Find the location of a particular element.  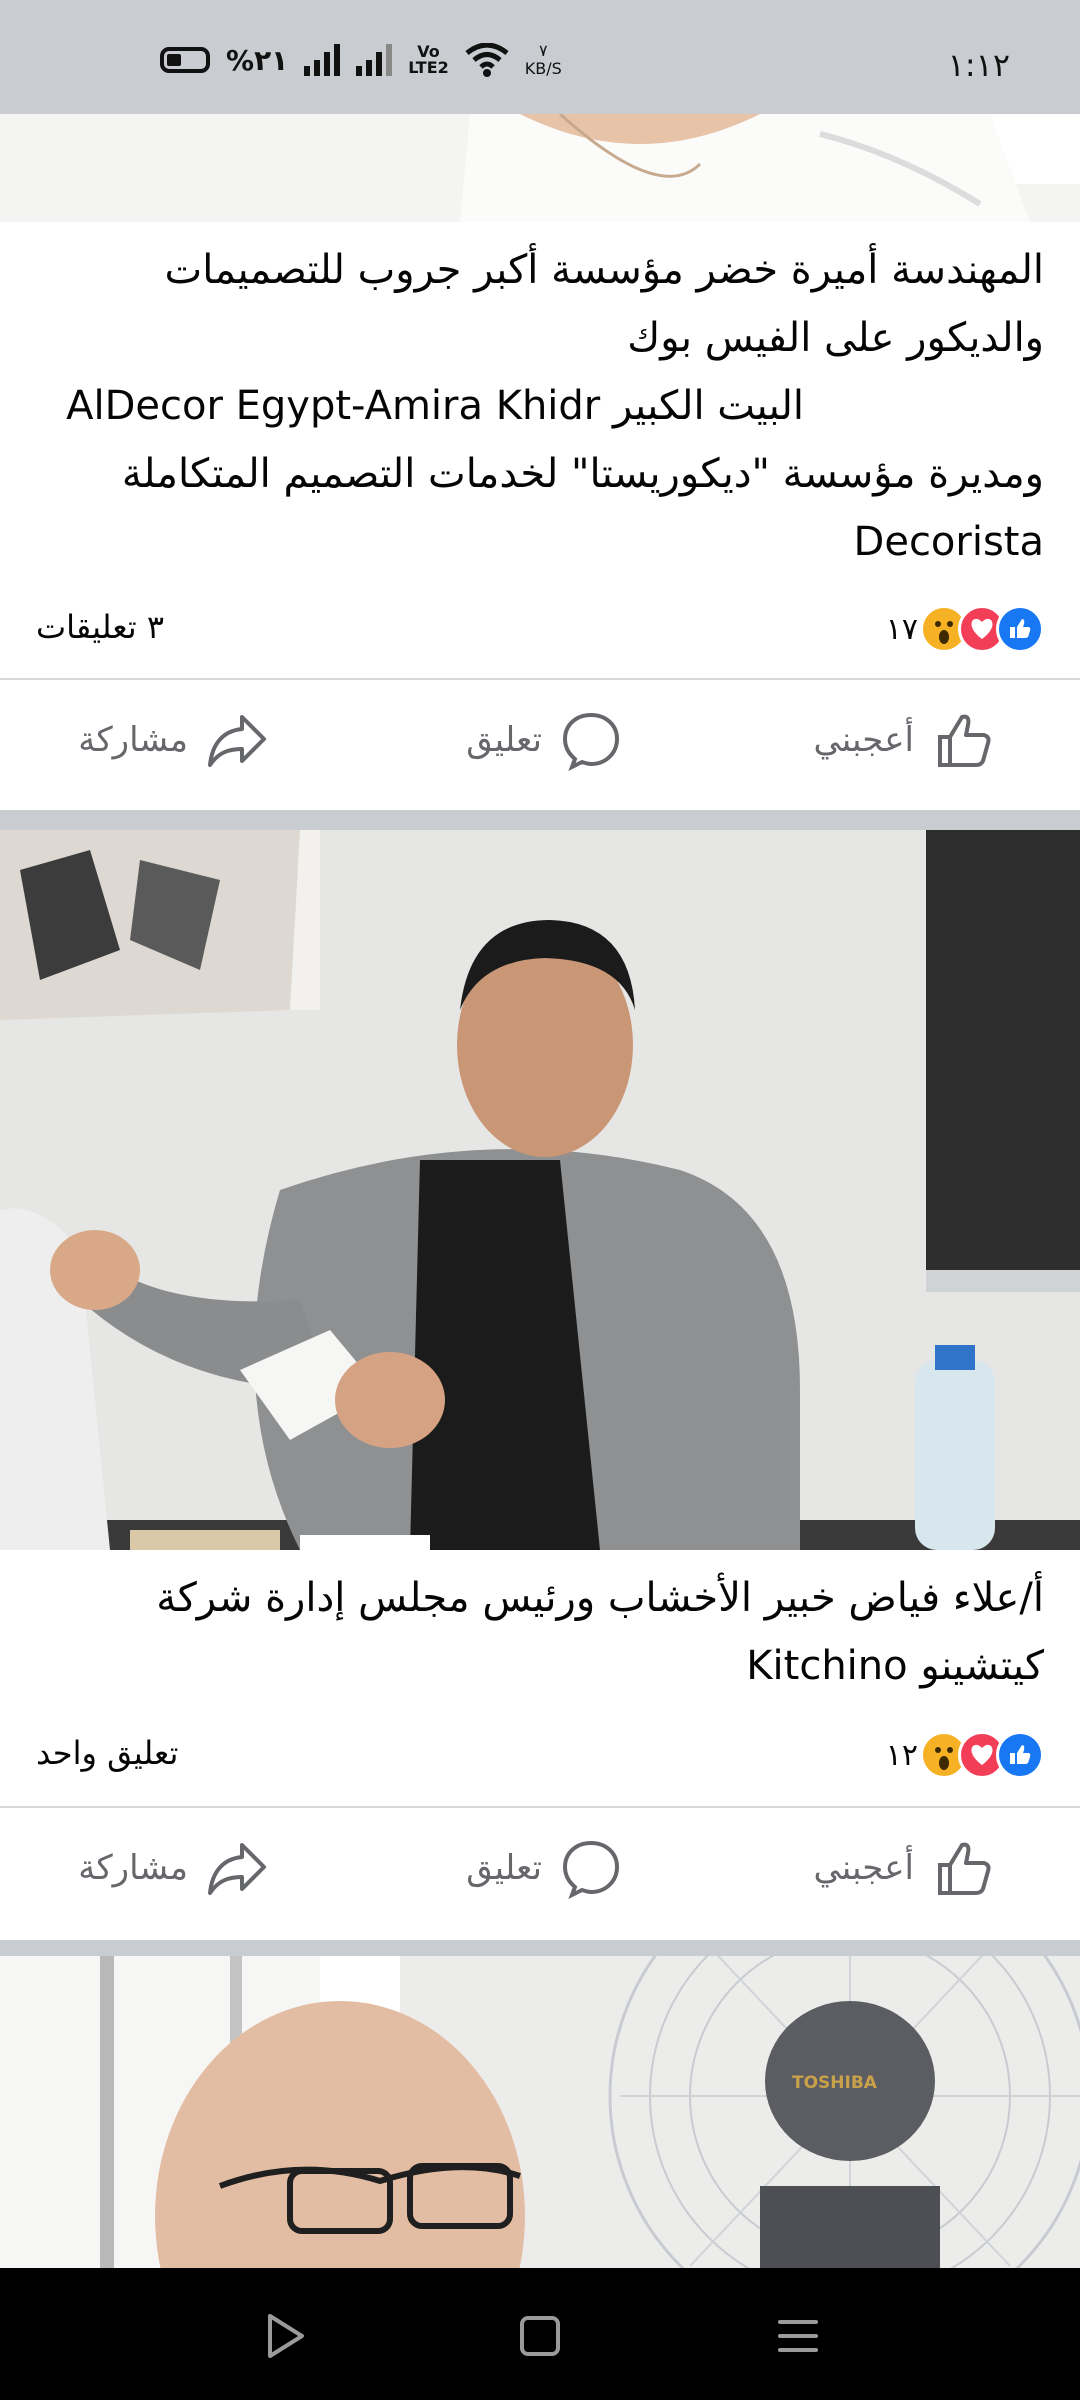

speed-value: ٧ is located at coordinates (543, 50).